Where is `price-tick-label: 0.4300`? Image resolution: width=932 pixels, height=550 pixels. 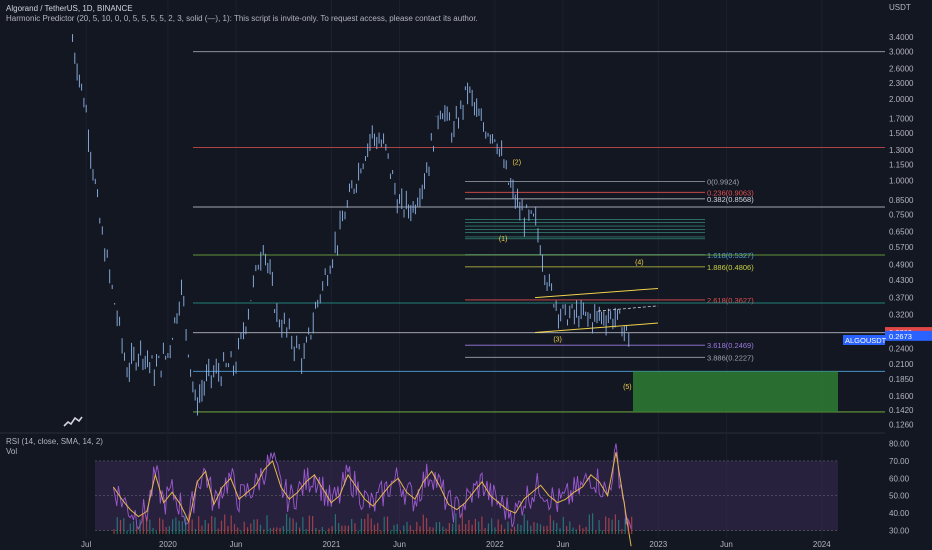
price-tick-label: 0.4300 is located at coordinates (901, 280).